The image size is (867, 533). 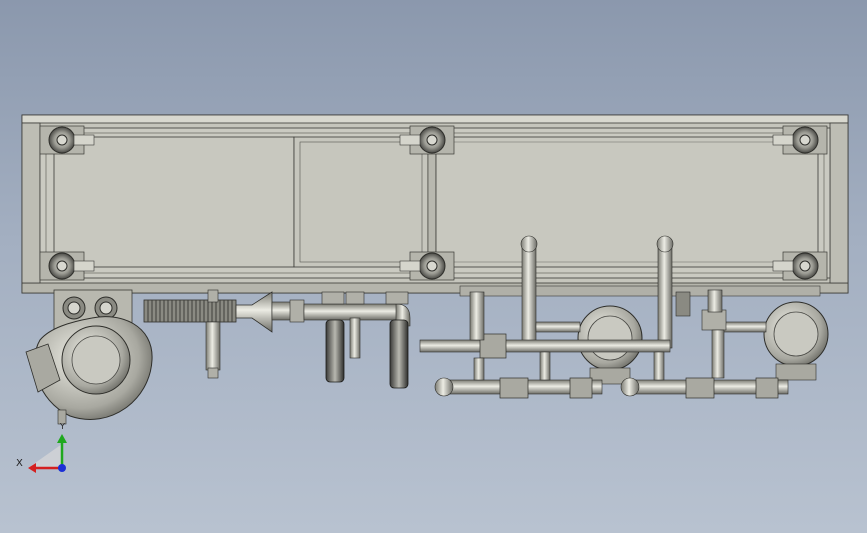 I want to click on triad-z-axis, so click(x=62, y=468).